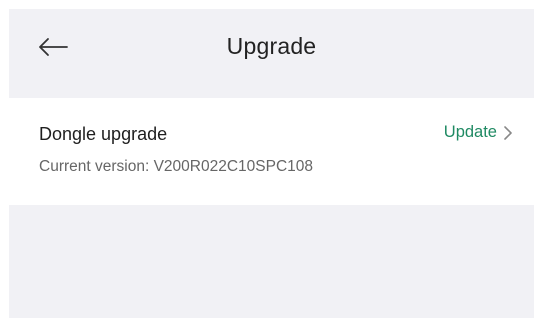 This screenshot has width=534, height=318. What do you see at coordinates (103, 134) in the screenshot?
I see `dongle-upgrade-title: Dongle upgrade` at bounding box center [103, 134].